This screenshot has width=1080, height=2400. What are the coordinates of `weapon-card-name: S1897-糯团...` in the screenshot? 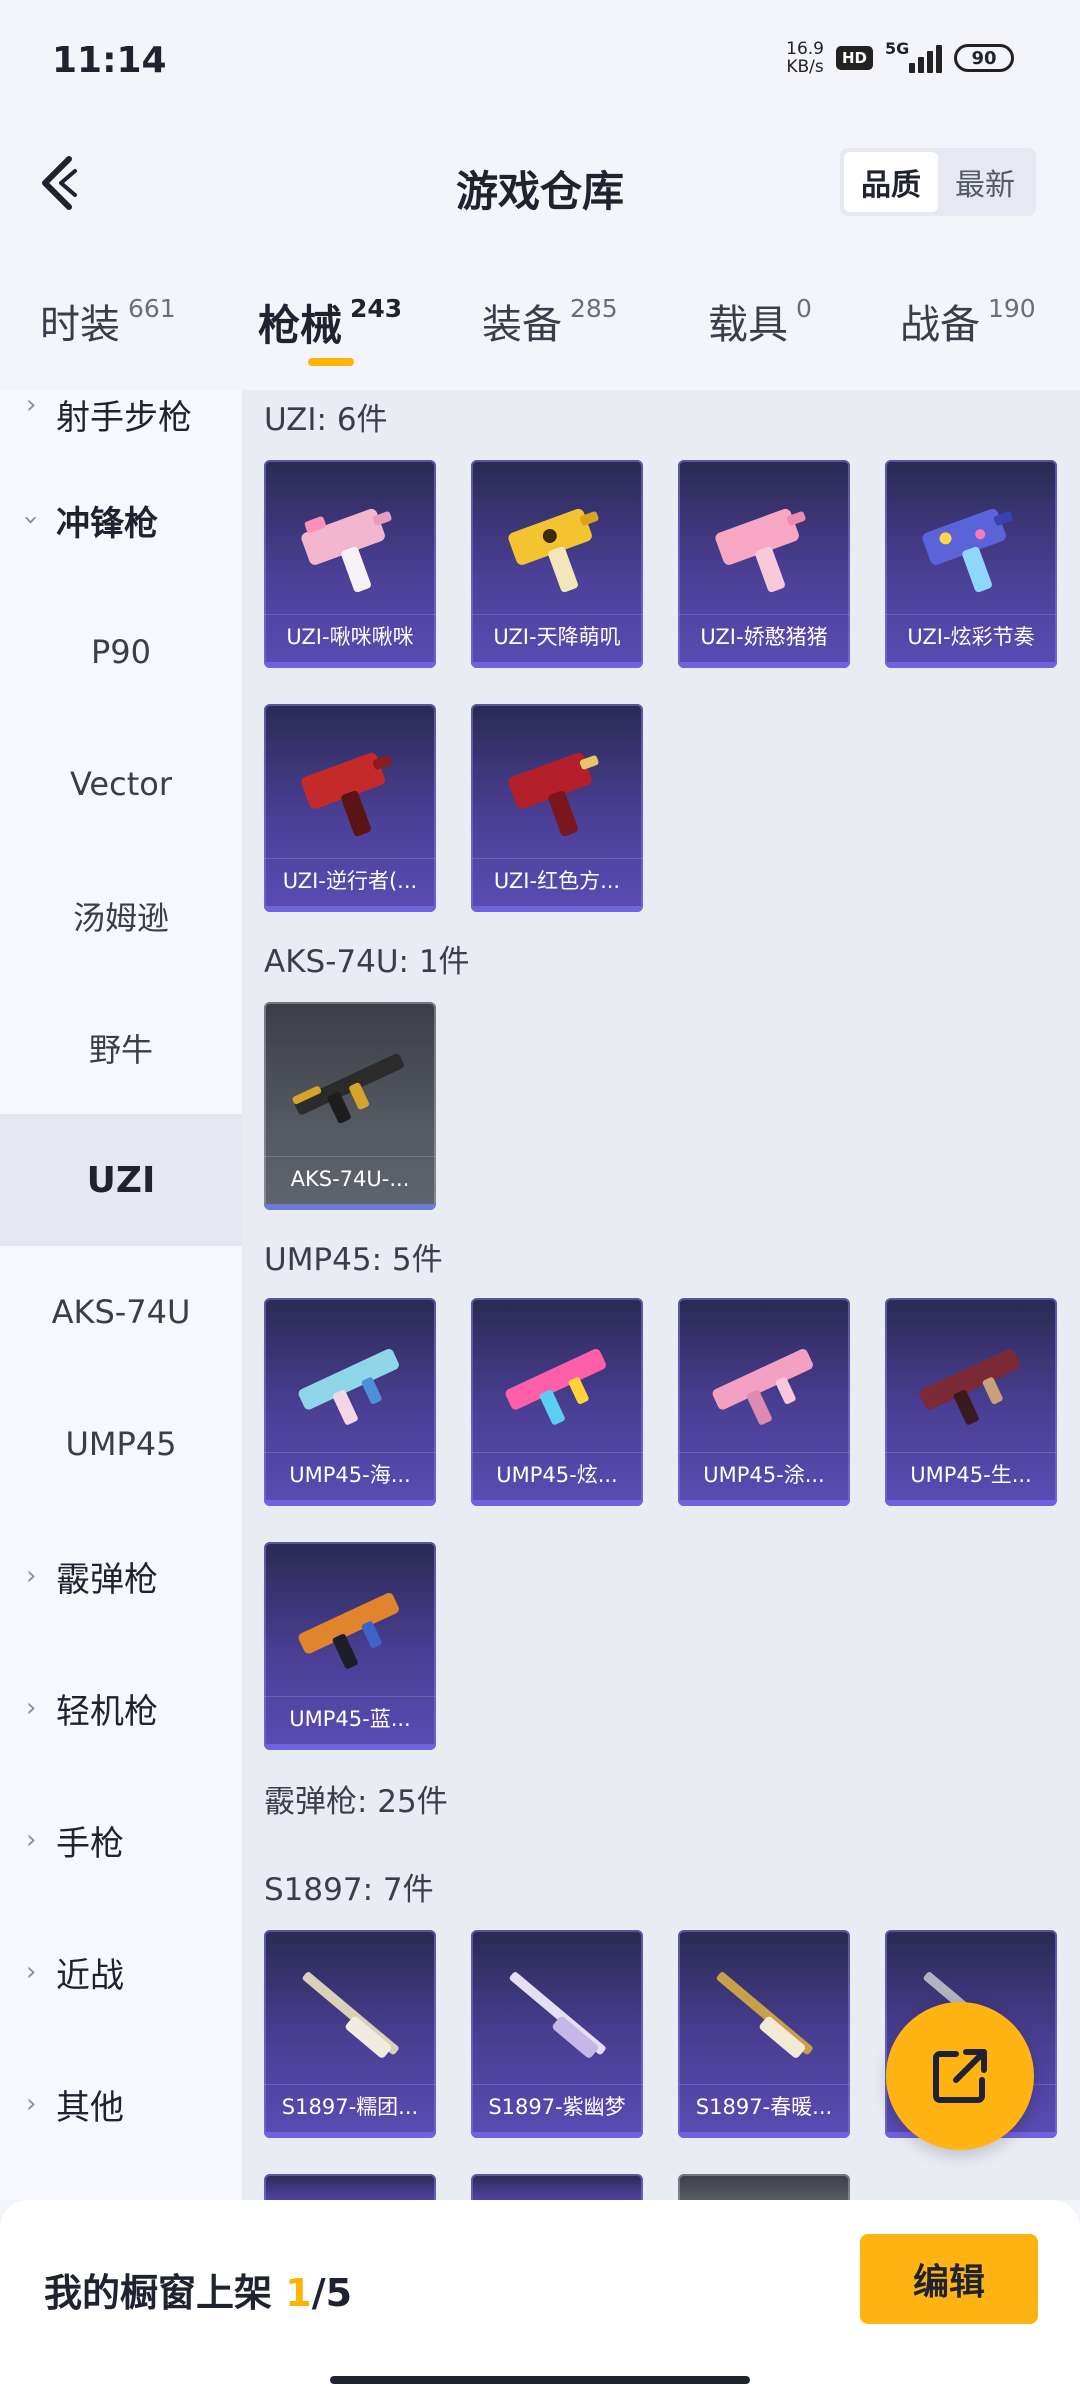 It's located at (350, 2106).